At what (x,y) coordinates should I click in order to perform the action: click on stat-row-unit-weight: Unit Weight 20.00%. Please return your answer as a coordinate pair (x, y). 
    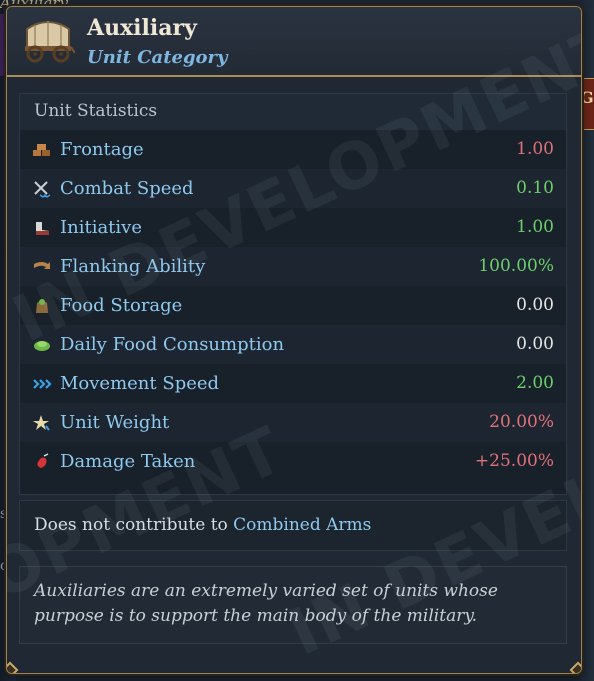
    Looking at the image, I should click on (293, 422).